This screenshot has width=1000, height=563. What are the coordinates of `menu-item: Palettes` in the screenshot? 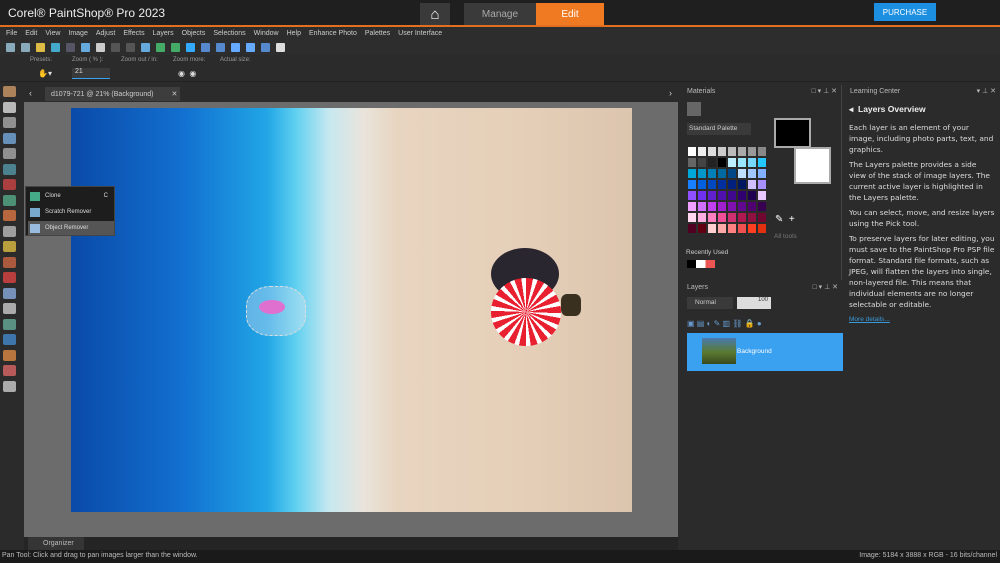 It's located at (377, 33).